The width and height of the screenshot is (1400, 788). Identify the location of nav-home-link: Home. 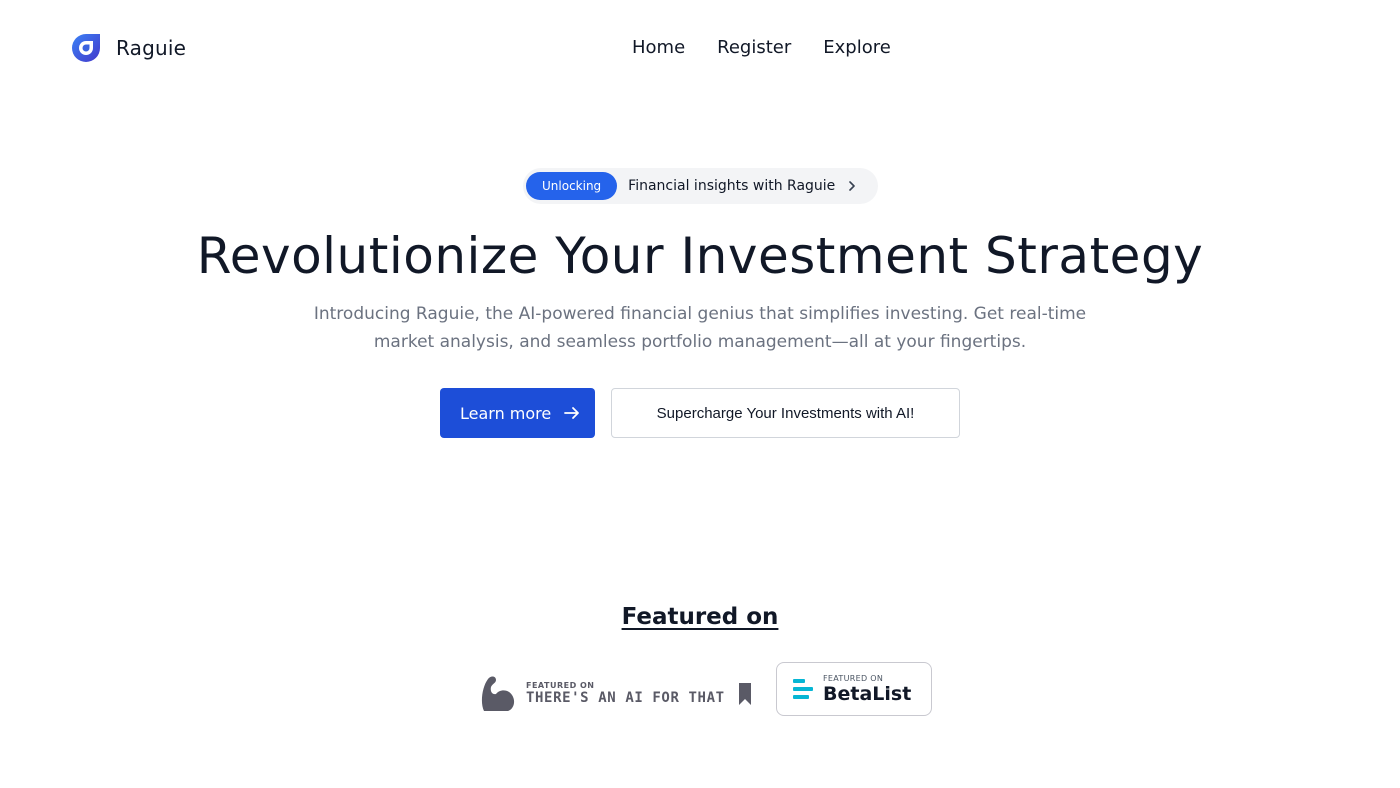
(658, 48).